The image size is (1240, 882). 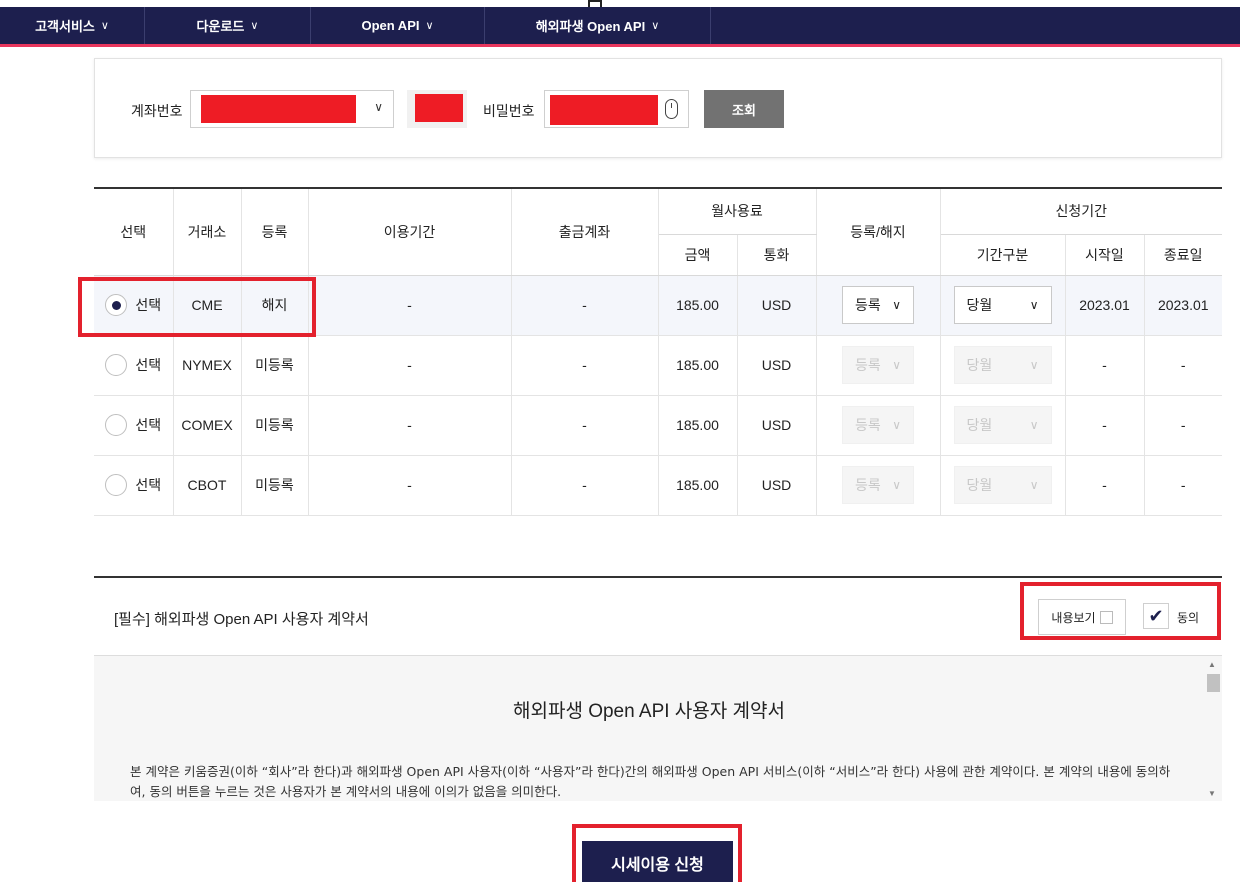 What do you see at coordinates (1105, 255) in the screenshot?
I see `header-start: 시작일` at bounding box center [1105, 255].